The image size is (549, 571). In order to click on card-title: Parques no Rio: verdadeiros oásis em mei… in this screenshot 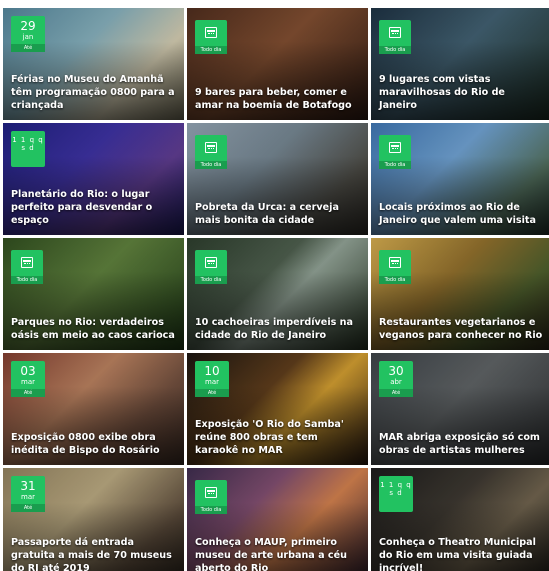, I will do `click(94, 329)`.